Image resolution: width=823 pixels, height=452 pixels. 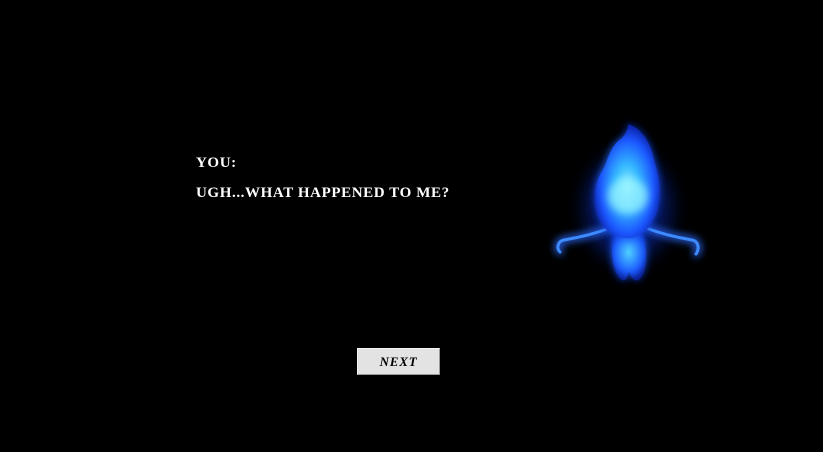 I want to click on dialogue-line: Ugh...what happened to me?, so click(x=323, y=193).